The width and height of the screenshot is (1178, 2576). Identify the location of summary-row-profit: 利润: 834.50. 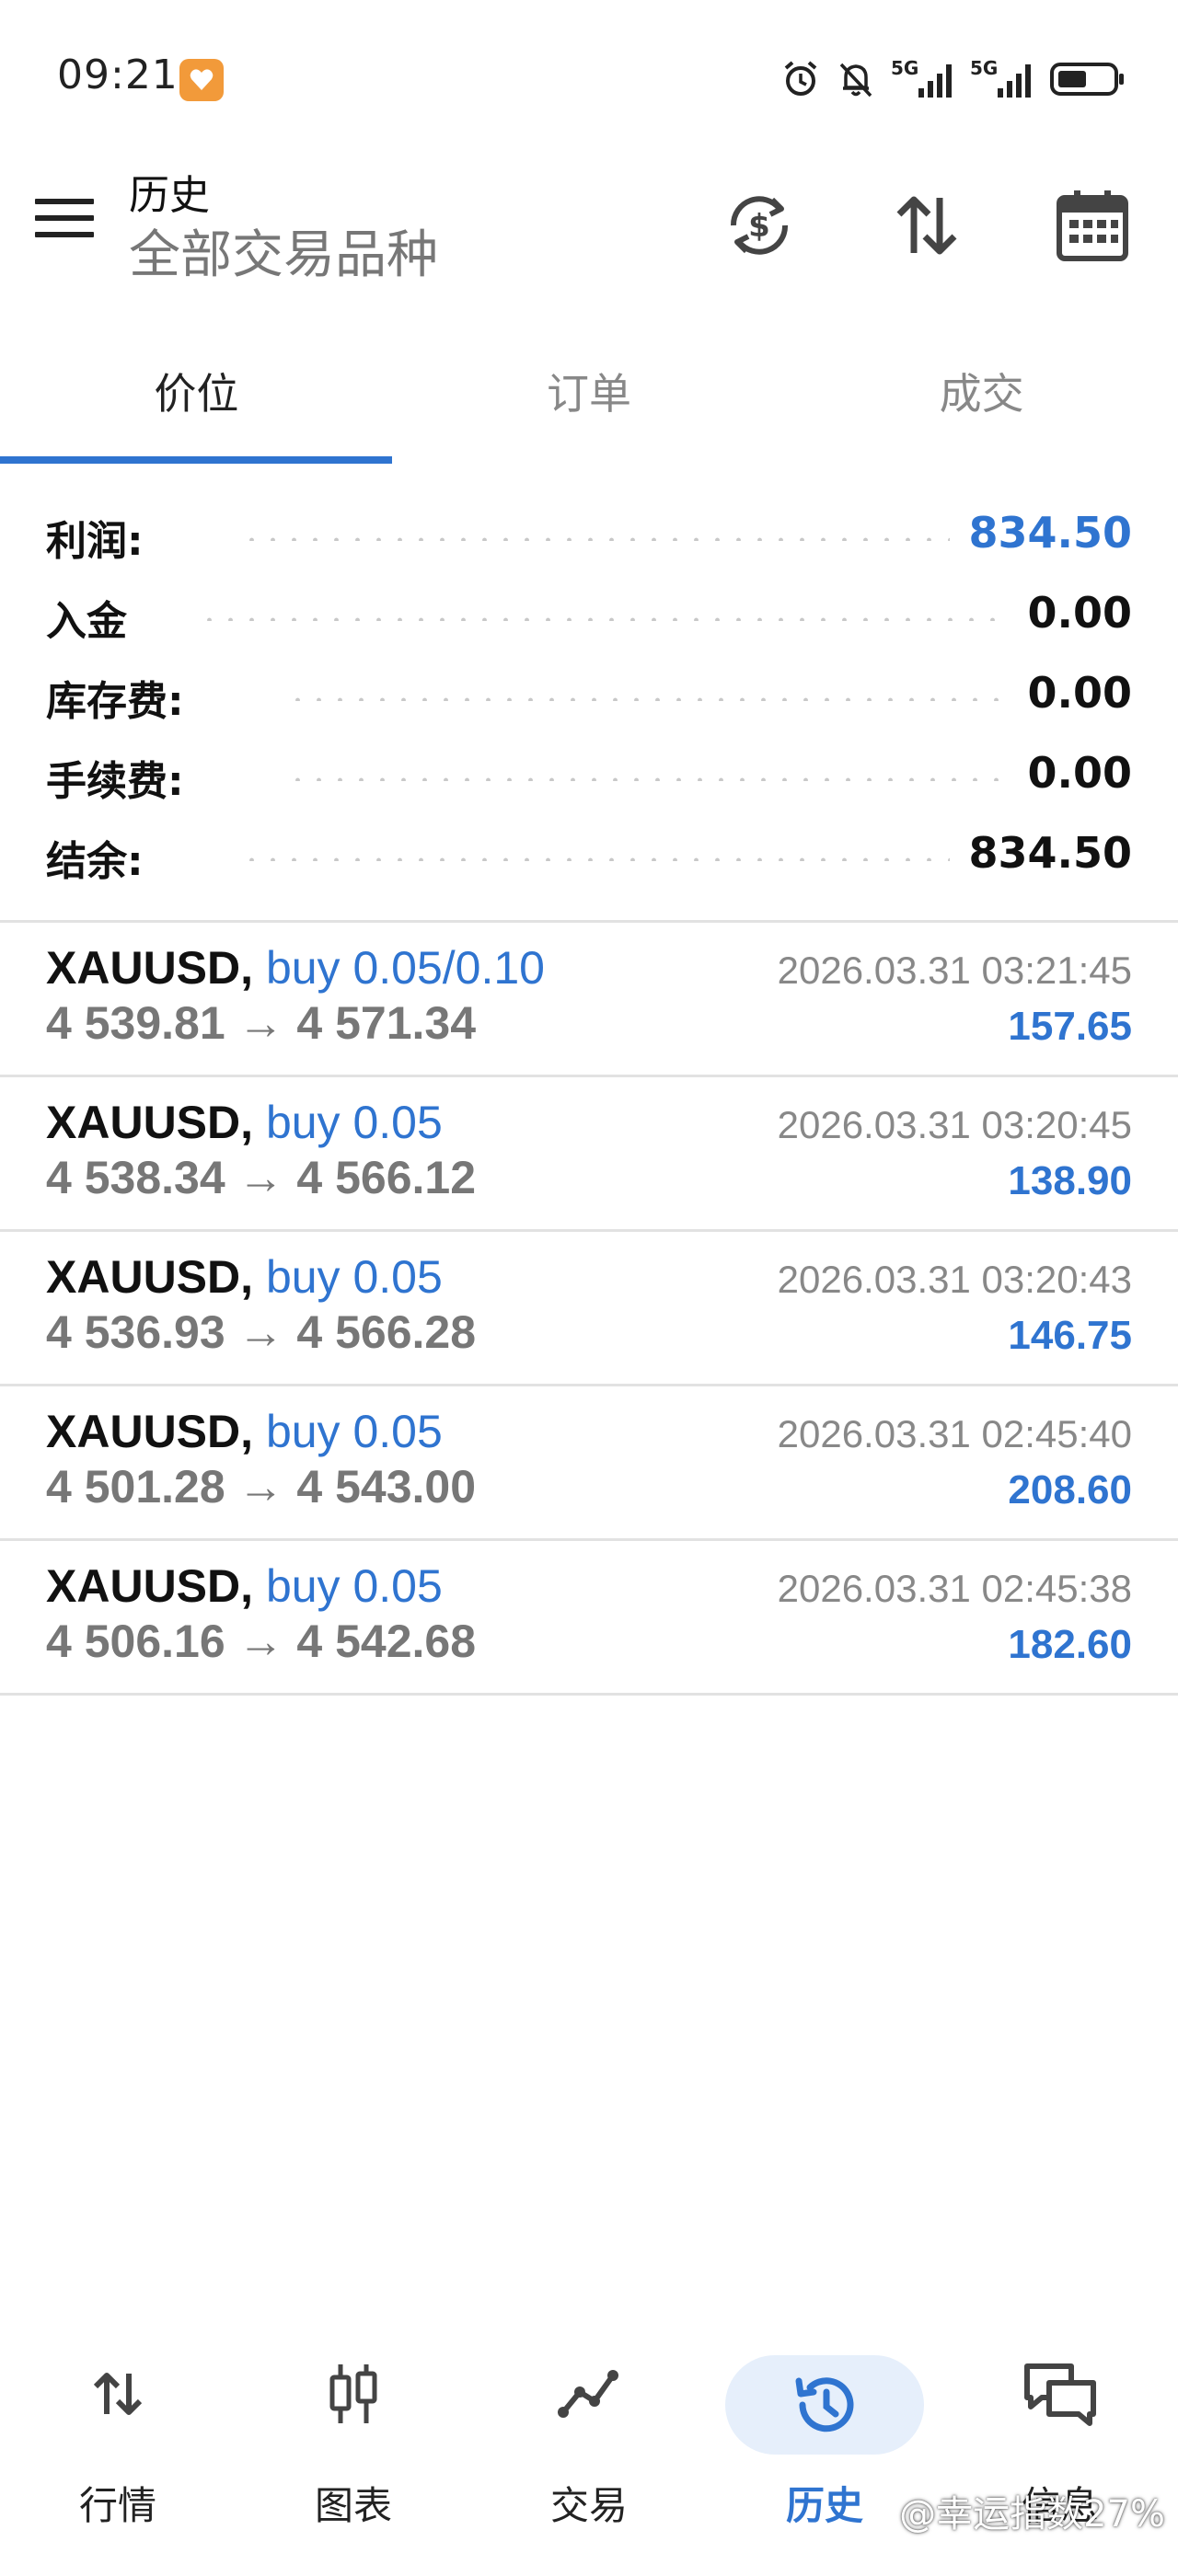
(589, 537).